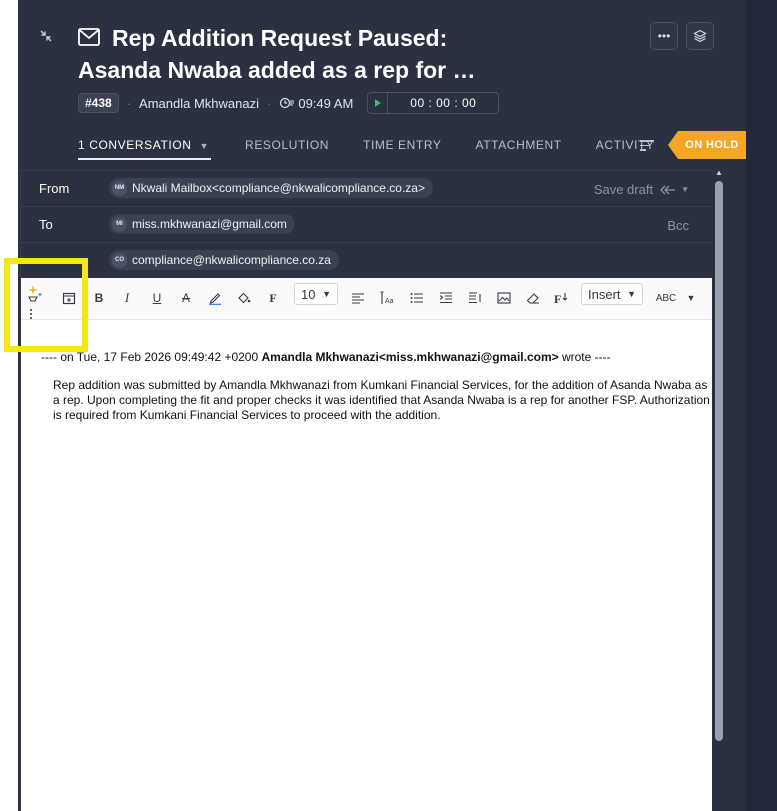 Image resolution: width=777 pixels, height=811 pixels. I want to click on font-size-select: 10 ▼, so click(316, 294).